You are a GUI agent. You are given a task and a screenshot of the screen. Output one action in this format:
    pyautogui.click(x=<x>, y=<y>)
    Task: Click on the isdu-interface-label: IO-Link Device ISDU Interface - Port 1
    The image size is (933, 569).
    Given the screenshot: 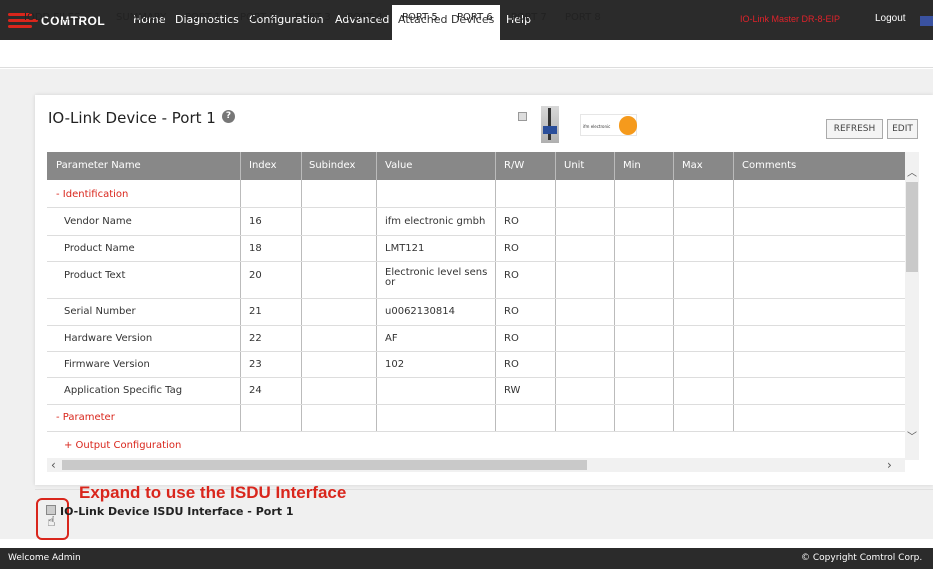 What is the action you would take?
    pyautogui.click(x=177, y=511)
    